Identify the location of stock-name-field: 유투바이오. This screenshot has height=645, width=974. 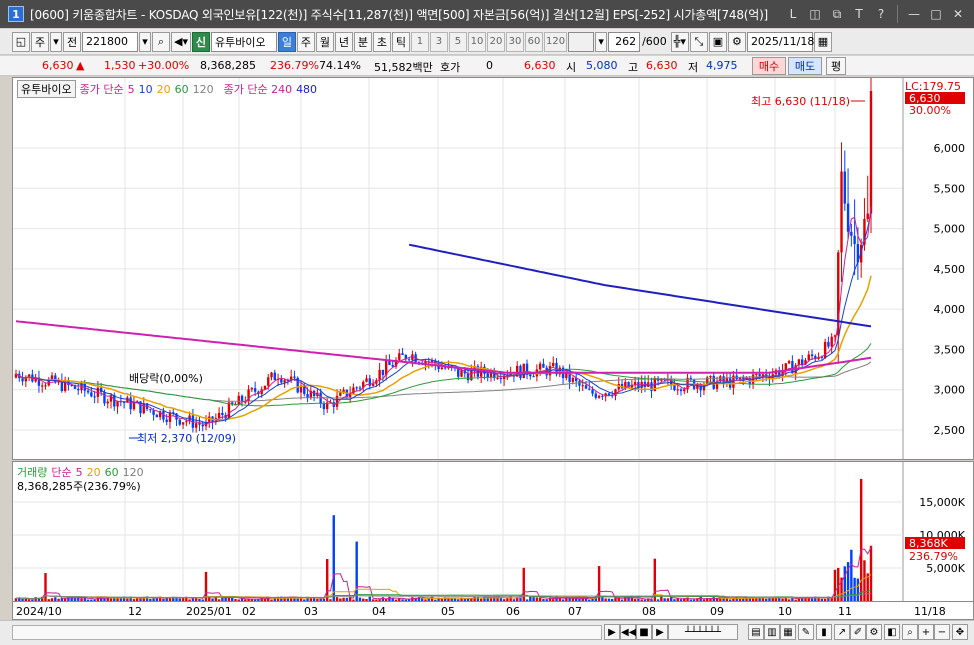
(243, 41).